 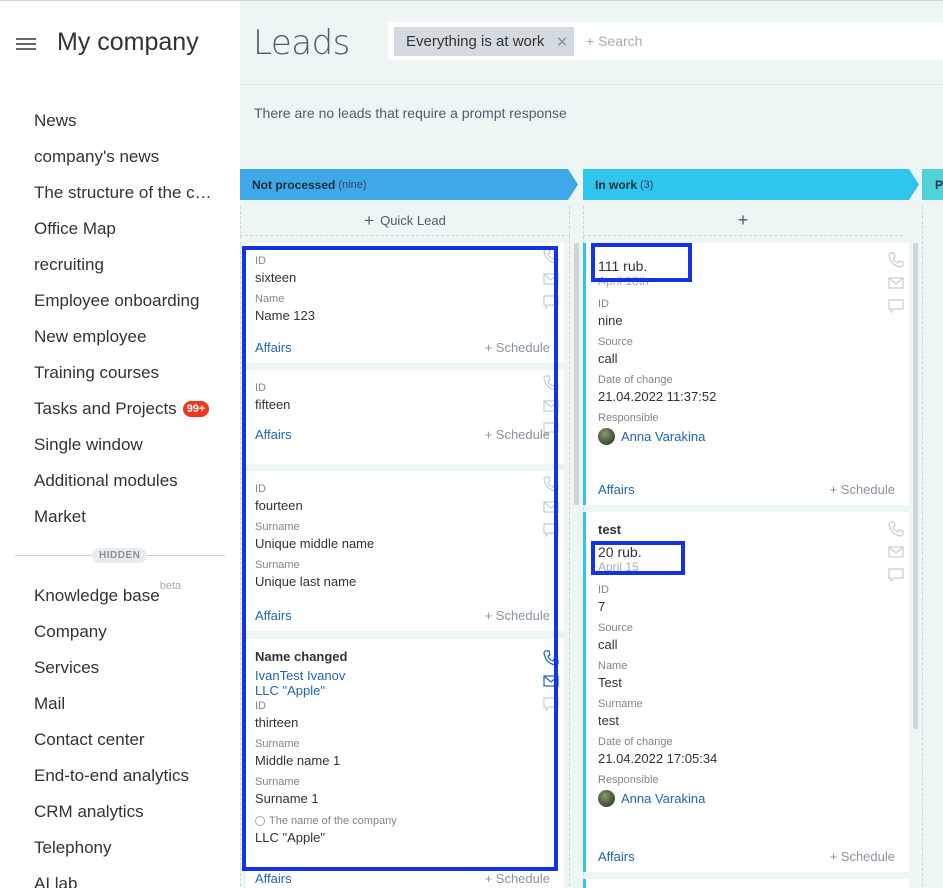 I want to click on sidebar-item-mail: Mail, so click(x=111, y=704).